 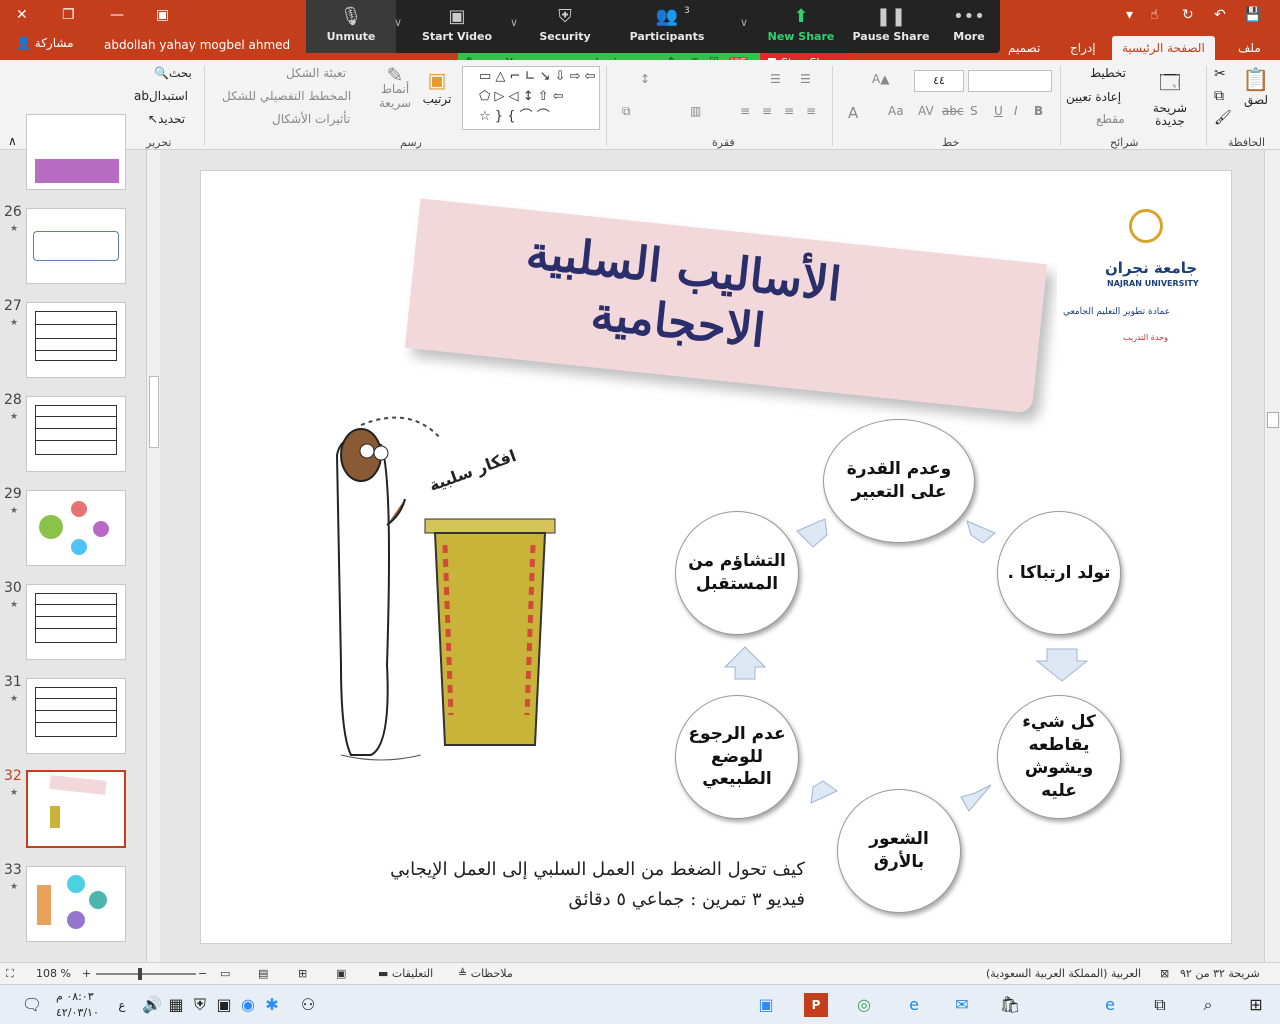 What do you see at coordinates (896, 111) in the screenshot?
I see `change-case-icon: Aa` at bounding box center [896, 111].